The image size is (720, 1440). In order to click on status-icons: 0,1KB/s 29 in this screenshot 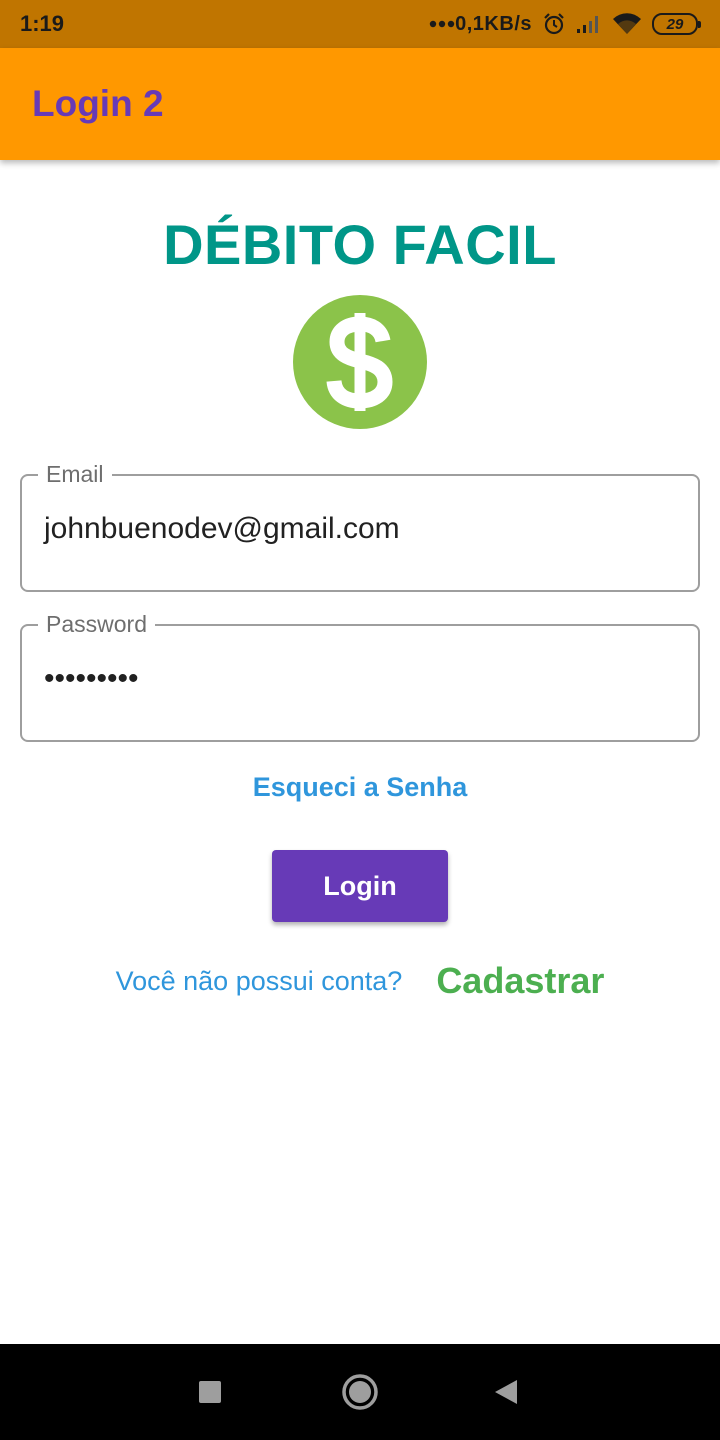, I will do `click(565, 24)`.